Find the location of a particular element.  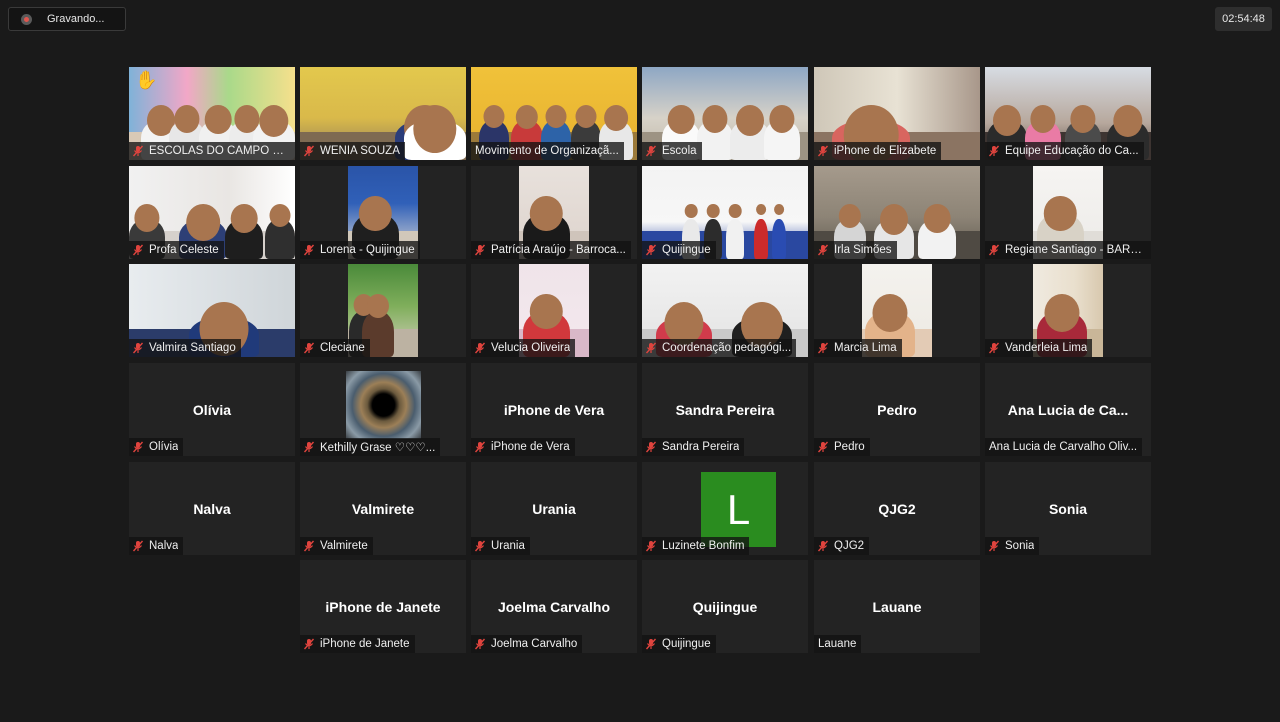

participant-tile: Valmirete Valmirete is located at coordinates (383, 508).